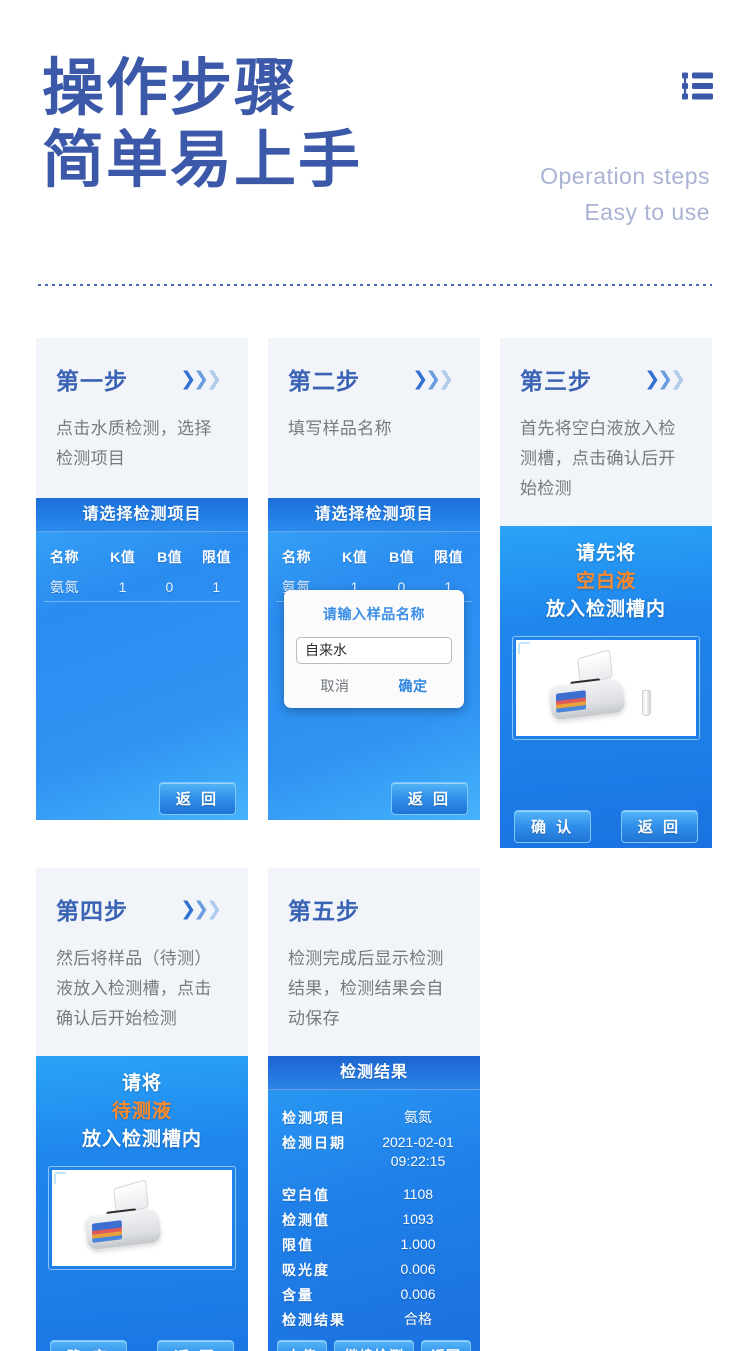  Describe the element at coordinates (556, 382) in the screenshot. I see `step-title-3: 第三步` at that location.